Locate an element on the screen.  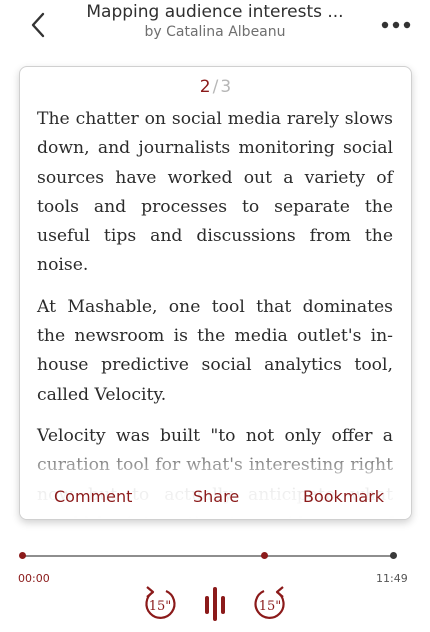
audio-bars-icon is located at coordinates (215, 604).